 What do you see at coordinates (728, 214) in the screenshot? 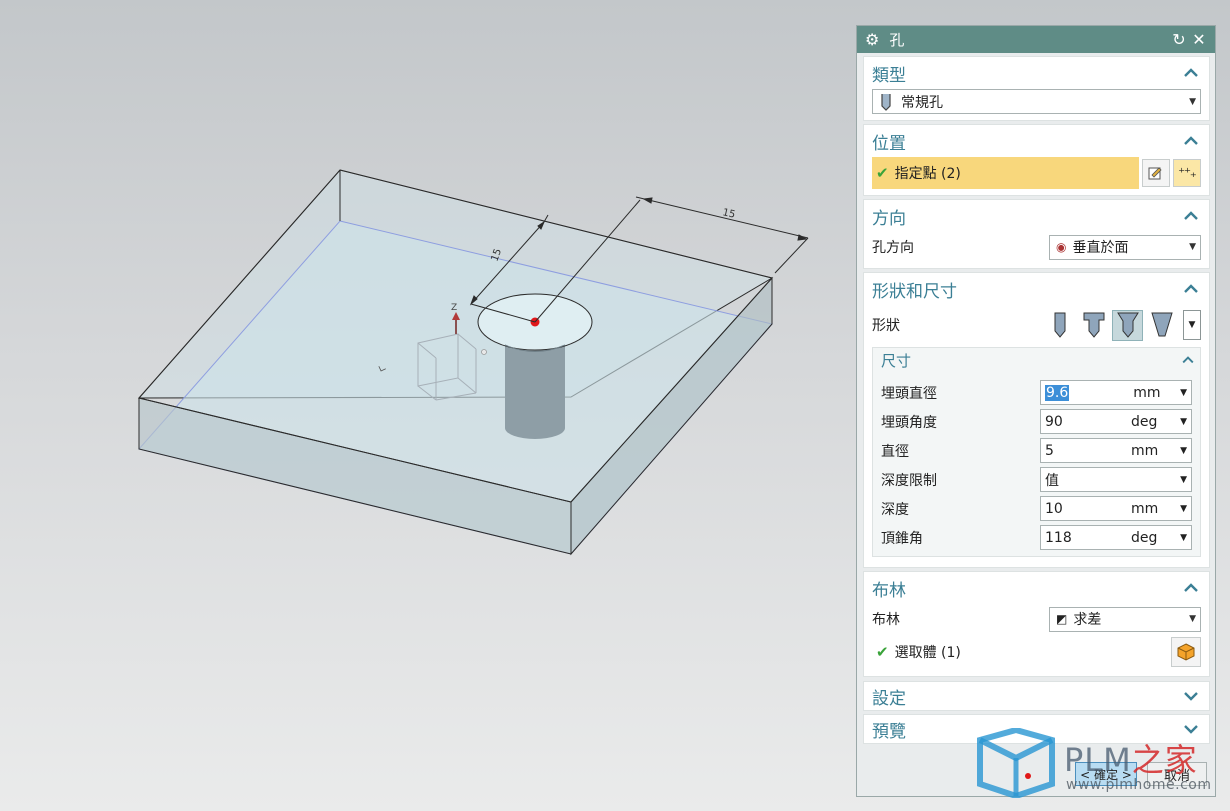
I see `dimension-2-label: 15` at bounding box center [728, 214].